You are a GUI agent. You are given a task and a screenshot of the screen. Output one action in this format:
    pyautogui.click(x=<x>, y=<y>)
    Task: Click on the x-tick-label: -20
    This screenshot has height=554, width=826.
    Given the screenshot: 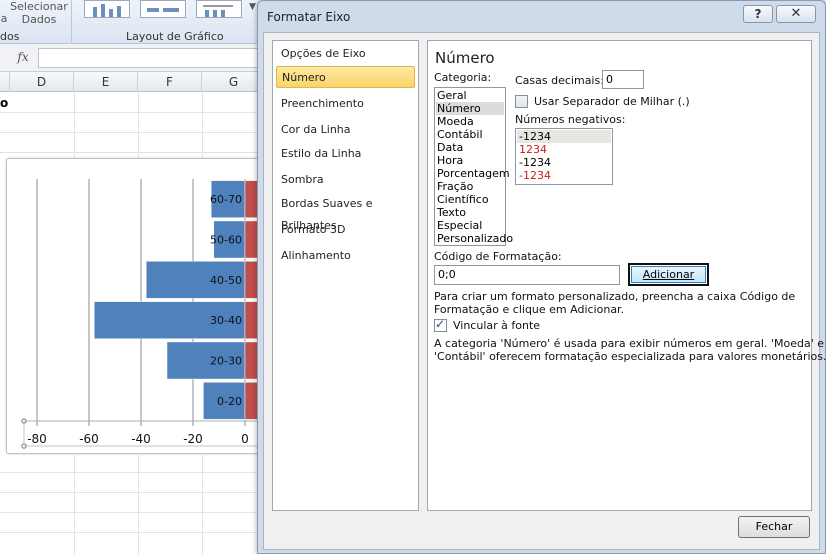 What is the action you would take?
    pyautogui.click(x=193, y=439)
    